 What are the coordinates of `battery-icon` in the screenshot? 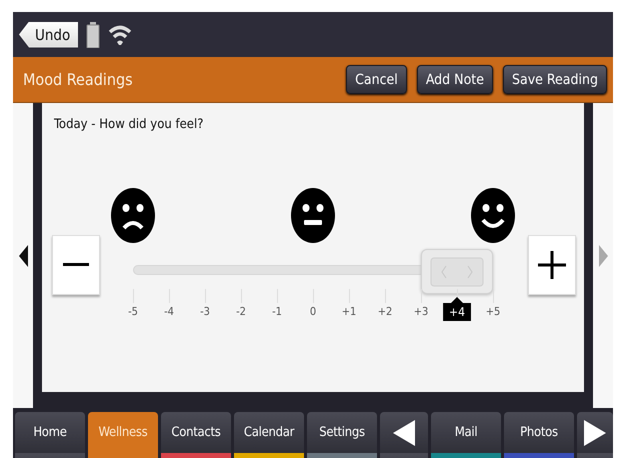 It's located at (93, 35).